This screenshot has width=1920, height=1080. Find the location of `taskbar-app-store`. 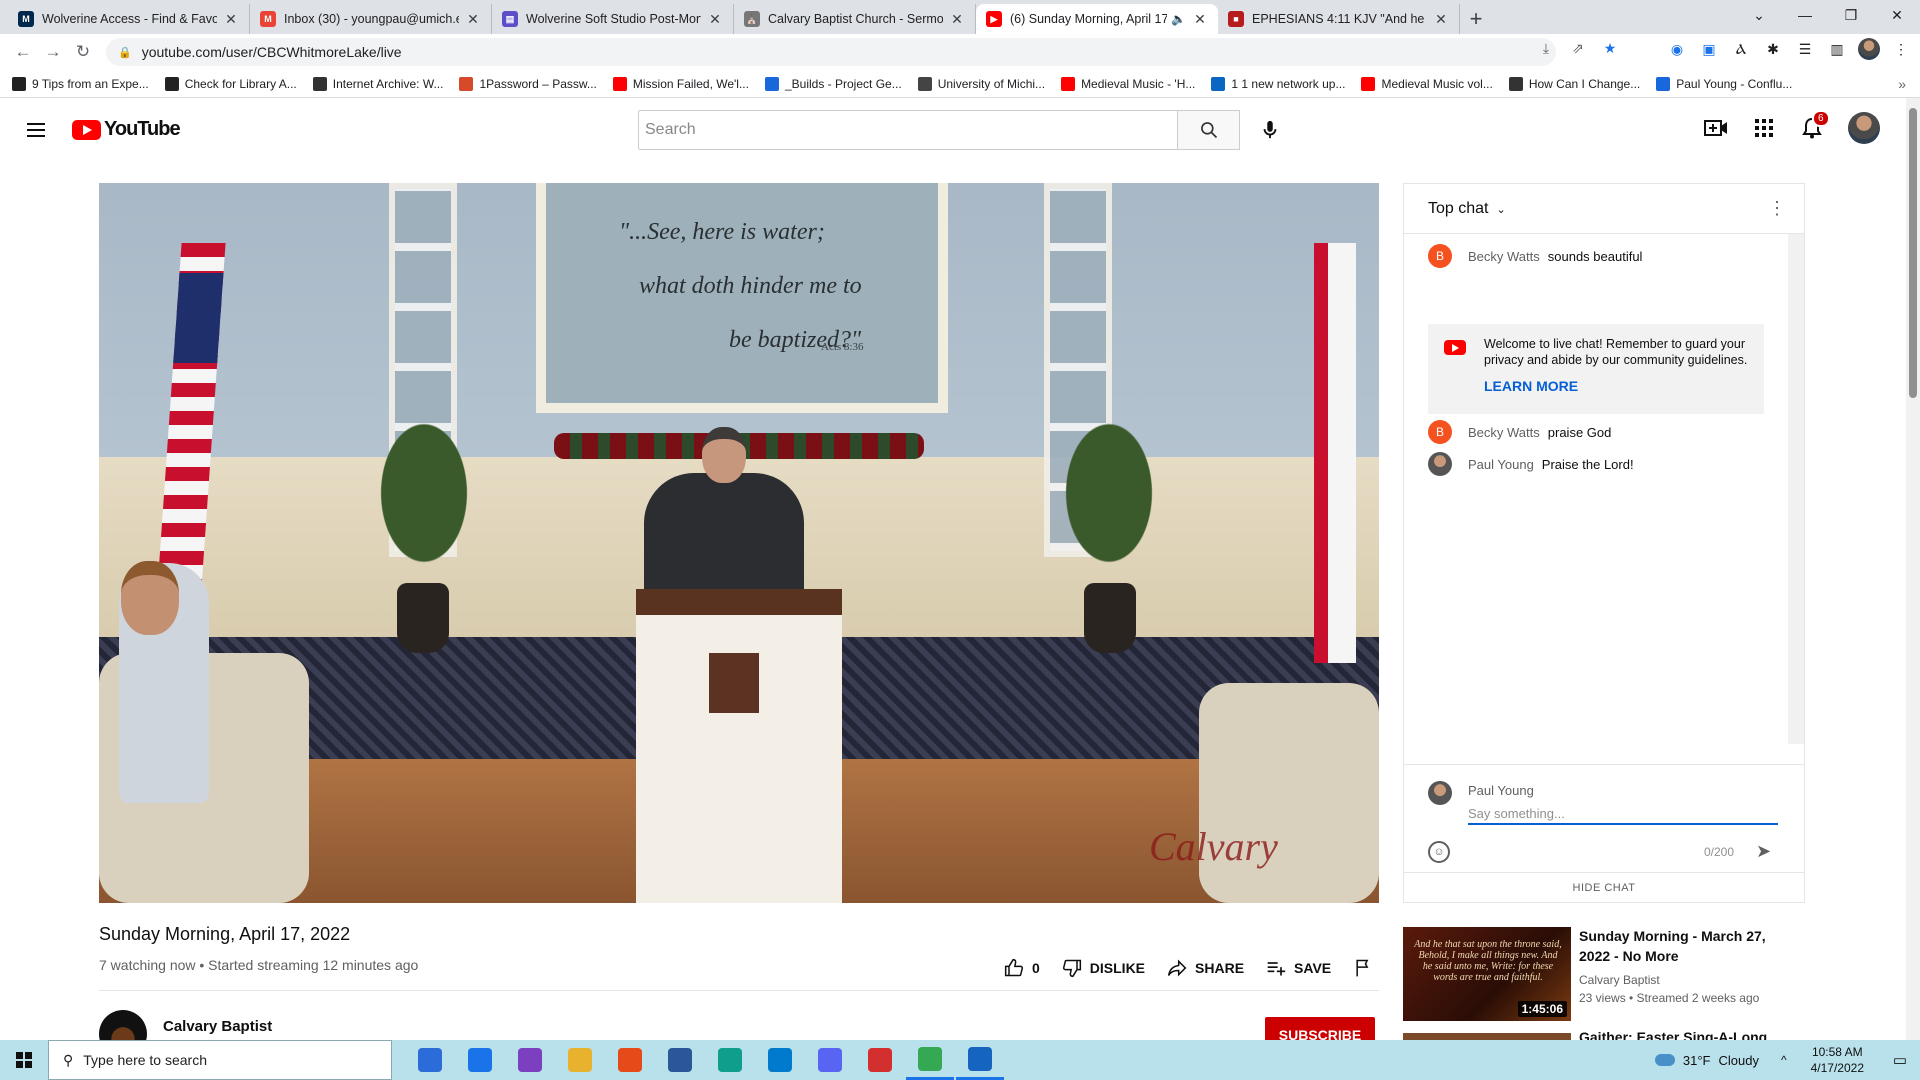

taskbar-app-store is located at coordinates (430, 1060).